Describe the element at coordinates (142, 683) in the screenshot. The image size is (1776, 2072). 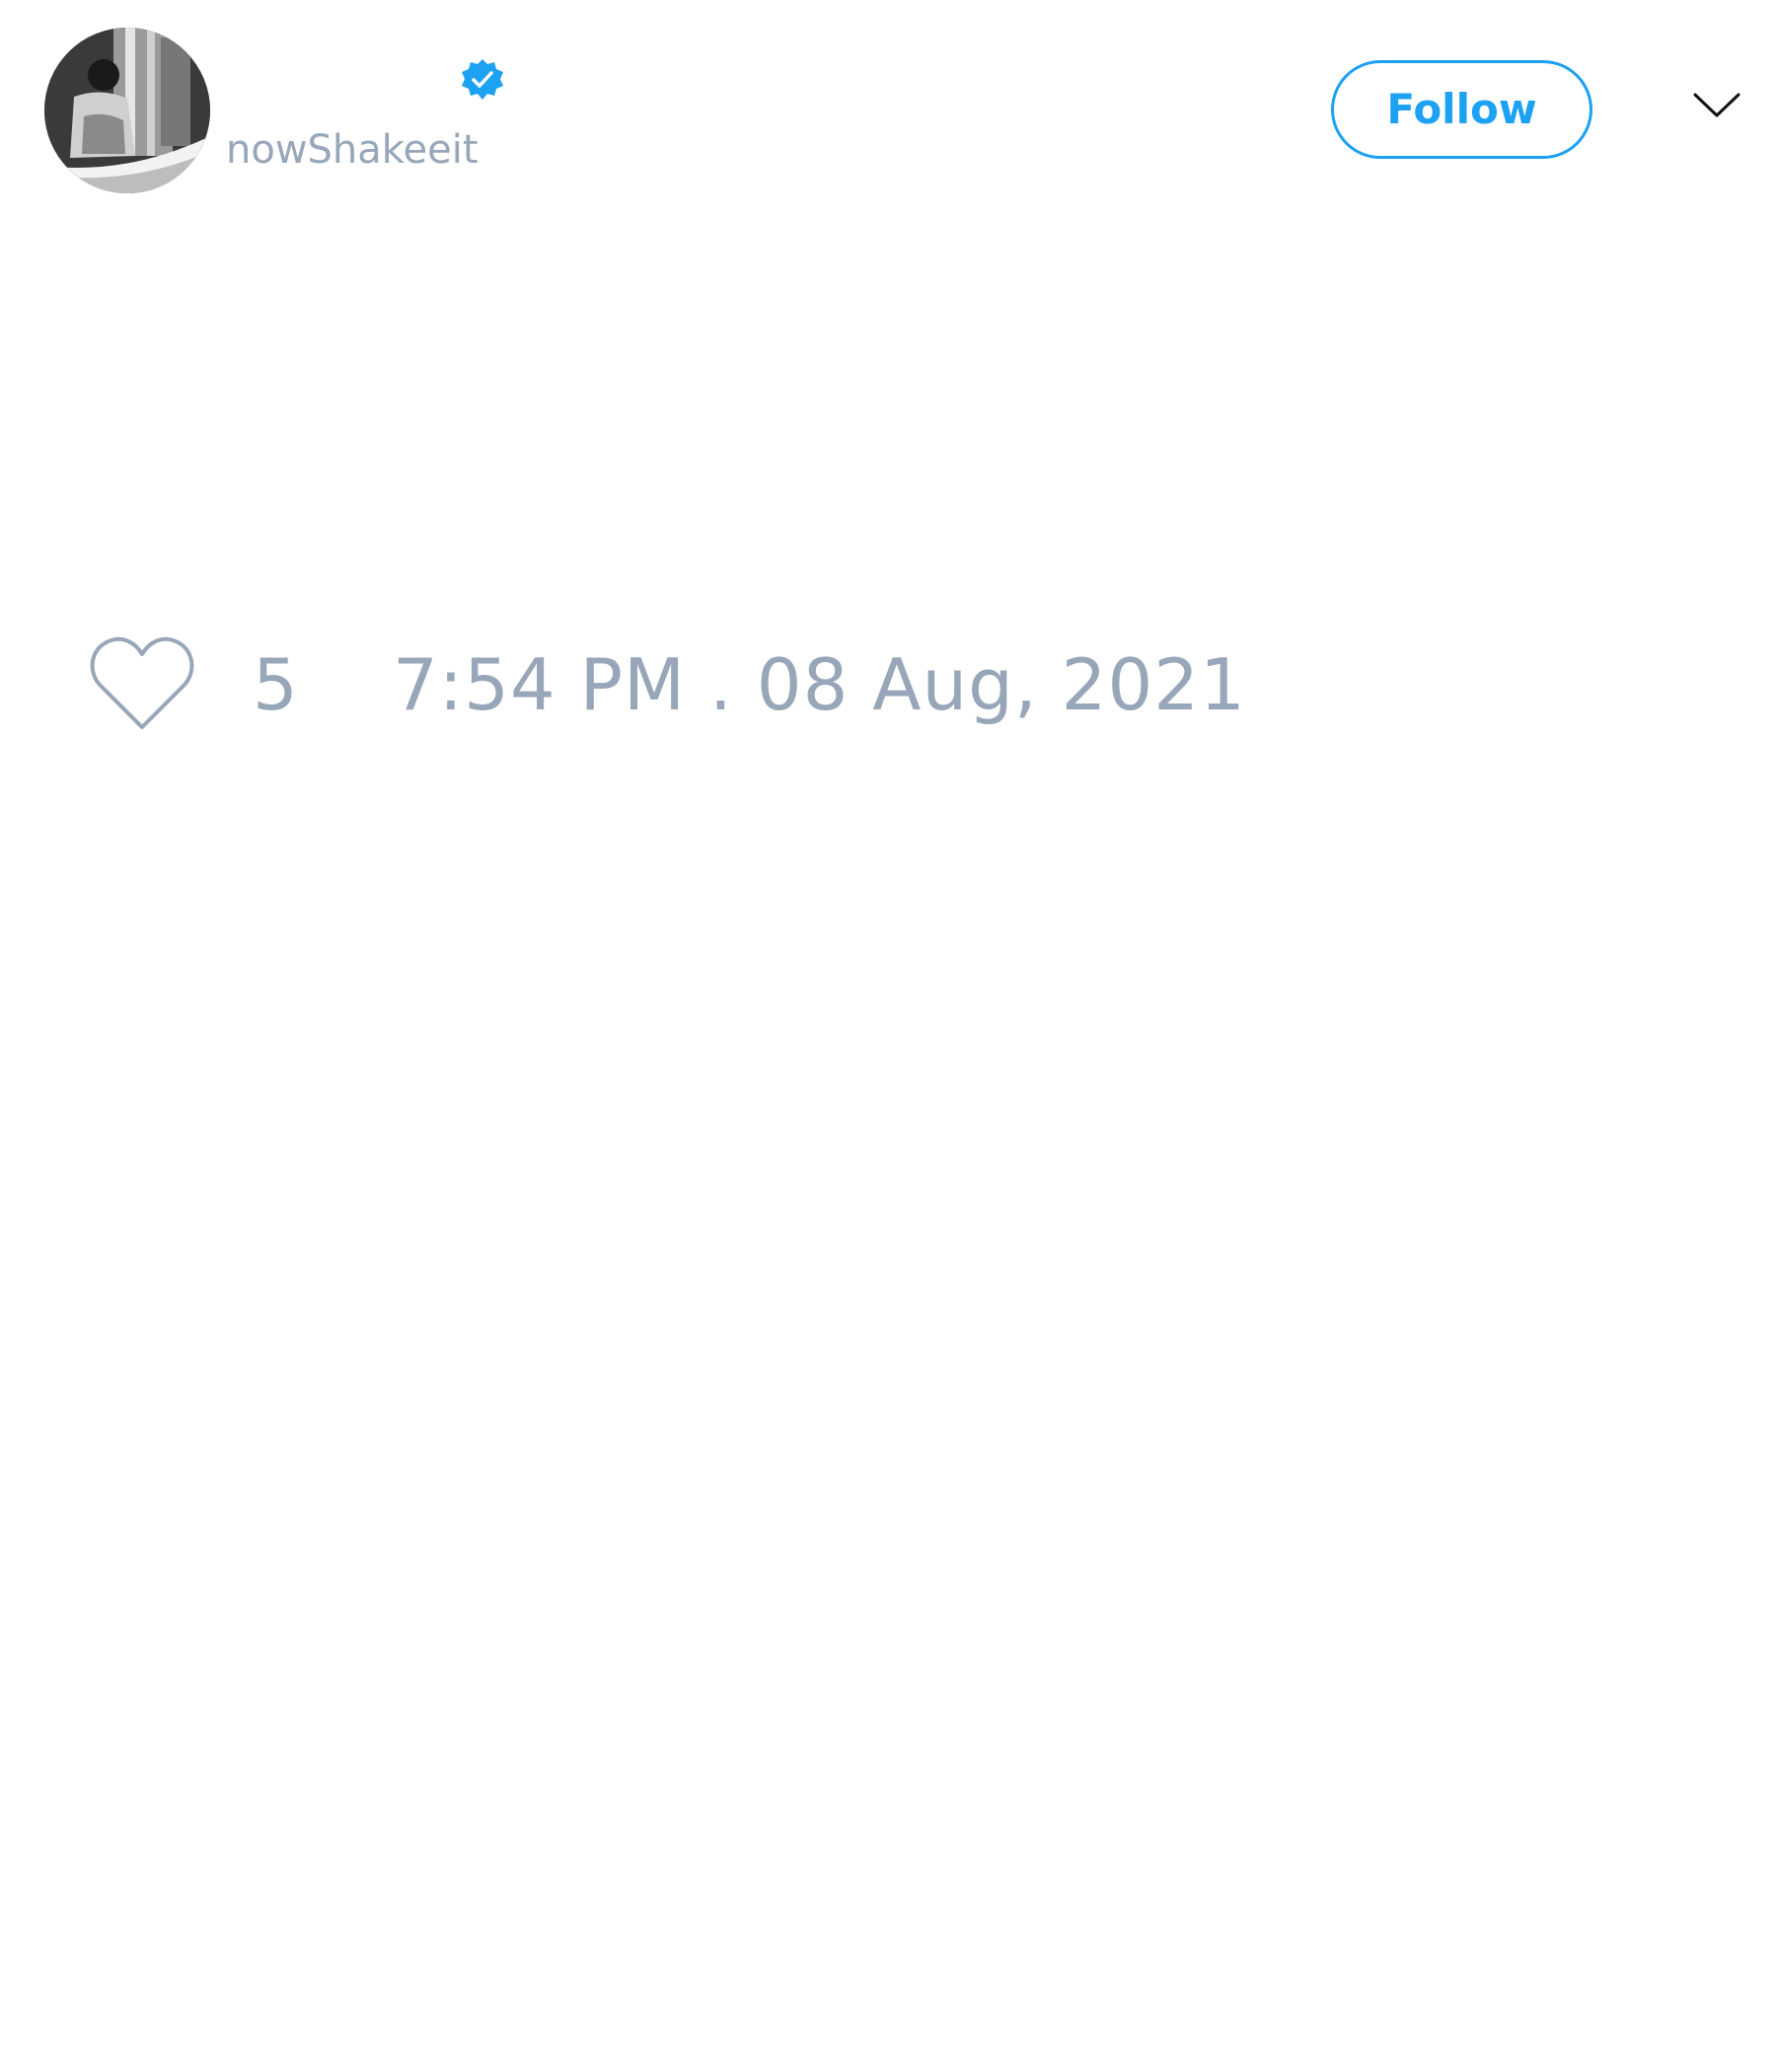
I see `heart-icon` at that location.